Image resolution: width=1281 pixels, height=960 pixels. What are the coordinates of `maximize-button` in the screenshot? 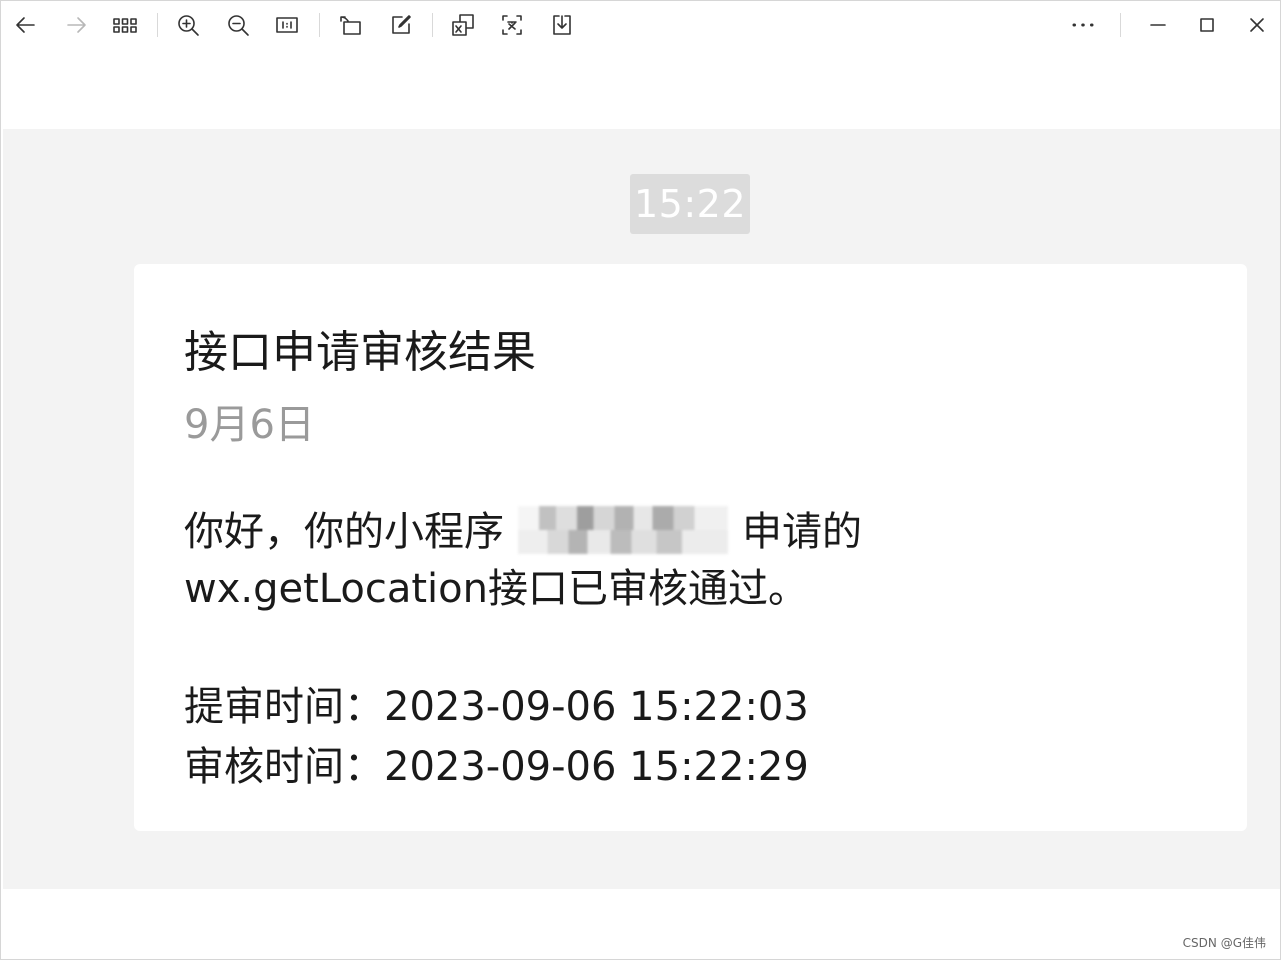 It's located at (1207, 25).